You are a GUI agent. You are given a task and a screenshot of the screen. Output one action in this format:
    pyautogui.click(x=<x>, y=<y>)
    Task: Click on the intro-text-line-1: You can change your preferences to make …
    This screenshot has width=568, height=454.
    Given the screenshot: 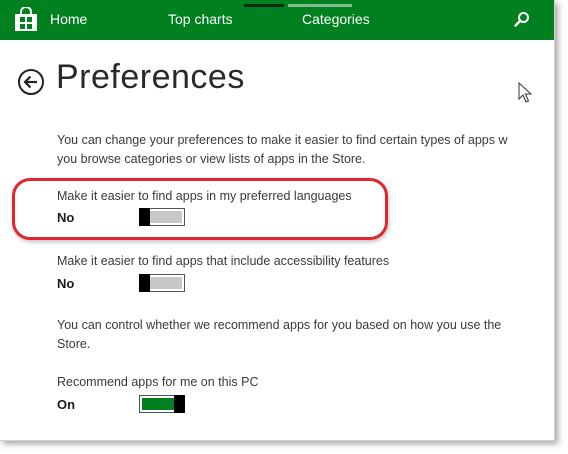 What is the action you would take?
    pyautogui.click(x=282, y=140)
    